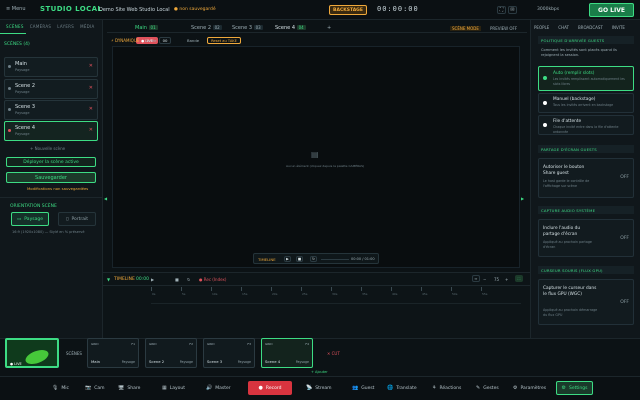  I want to click on scene-tab-main: Main 01, so click(146, 28).